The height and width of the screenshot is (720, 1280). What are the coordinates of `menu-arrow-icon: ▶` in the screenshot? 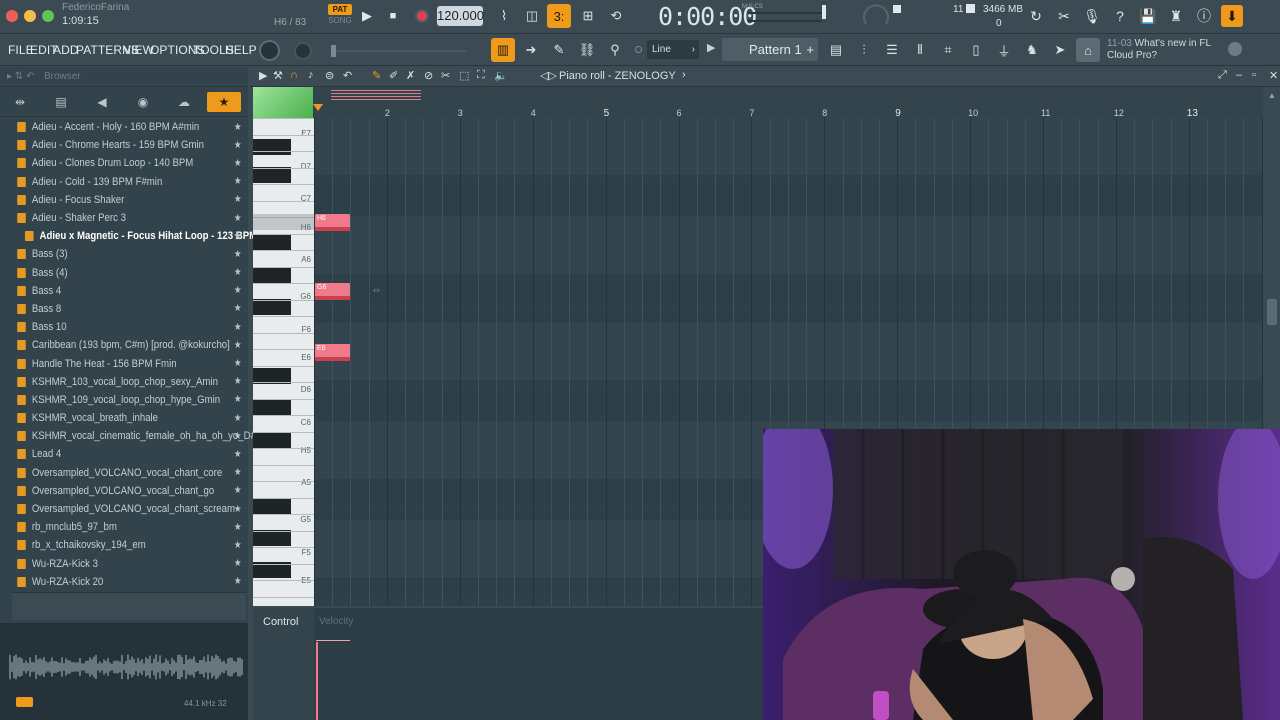 It's located at (263, 75).